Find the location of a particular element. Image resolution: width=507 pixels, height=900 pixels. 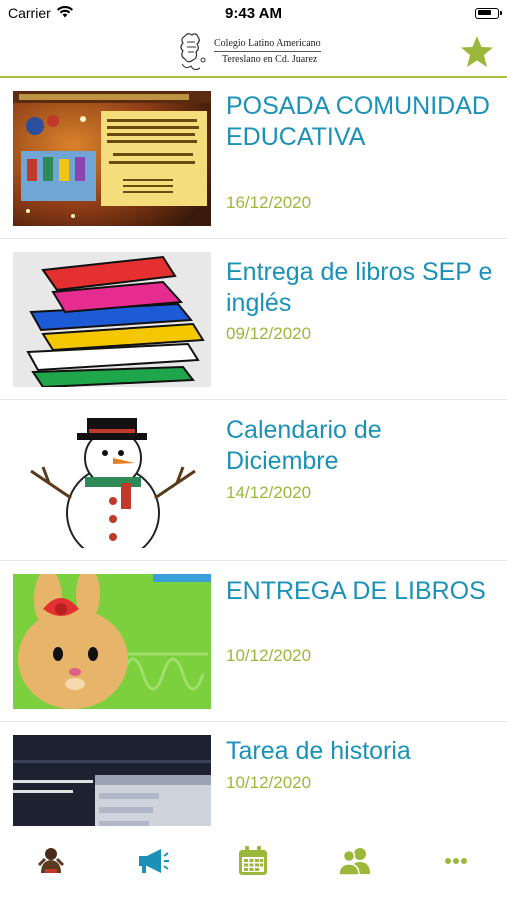

item-date: 09/12/2020 is located at coordinates (269, 333).